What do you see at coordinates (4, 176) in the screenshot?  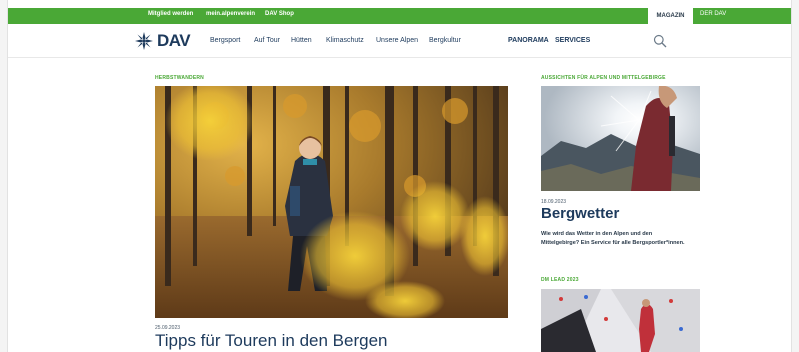 I see `page-frame-left` at bounding box center [4, 176].